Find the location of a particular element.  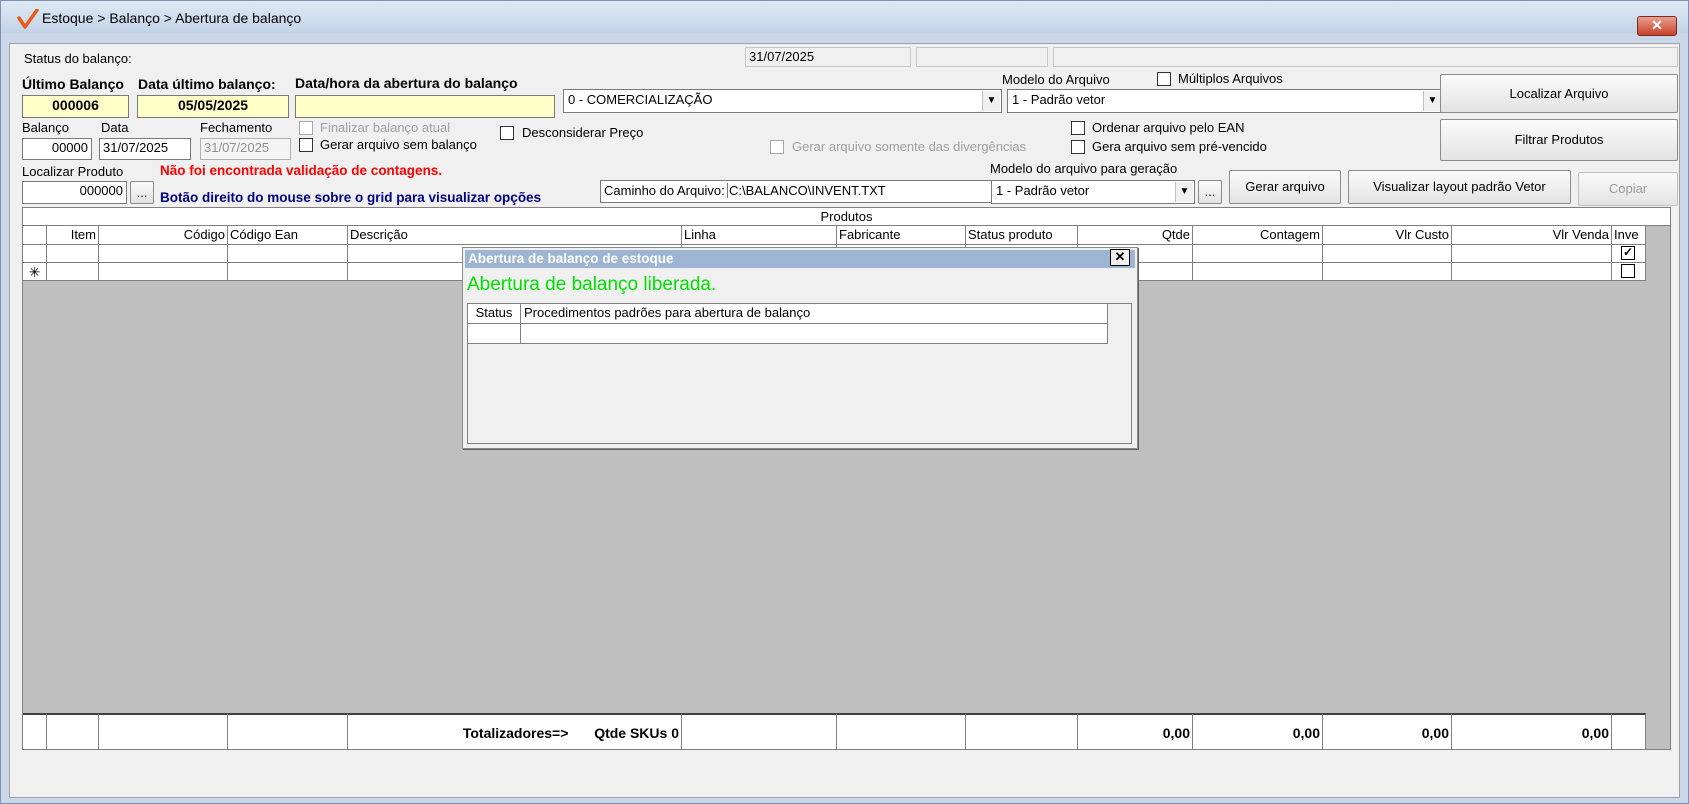

grid-caption: Produtos is located at coordinates (846, 217).